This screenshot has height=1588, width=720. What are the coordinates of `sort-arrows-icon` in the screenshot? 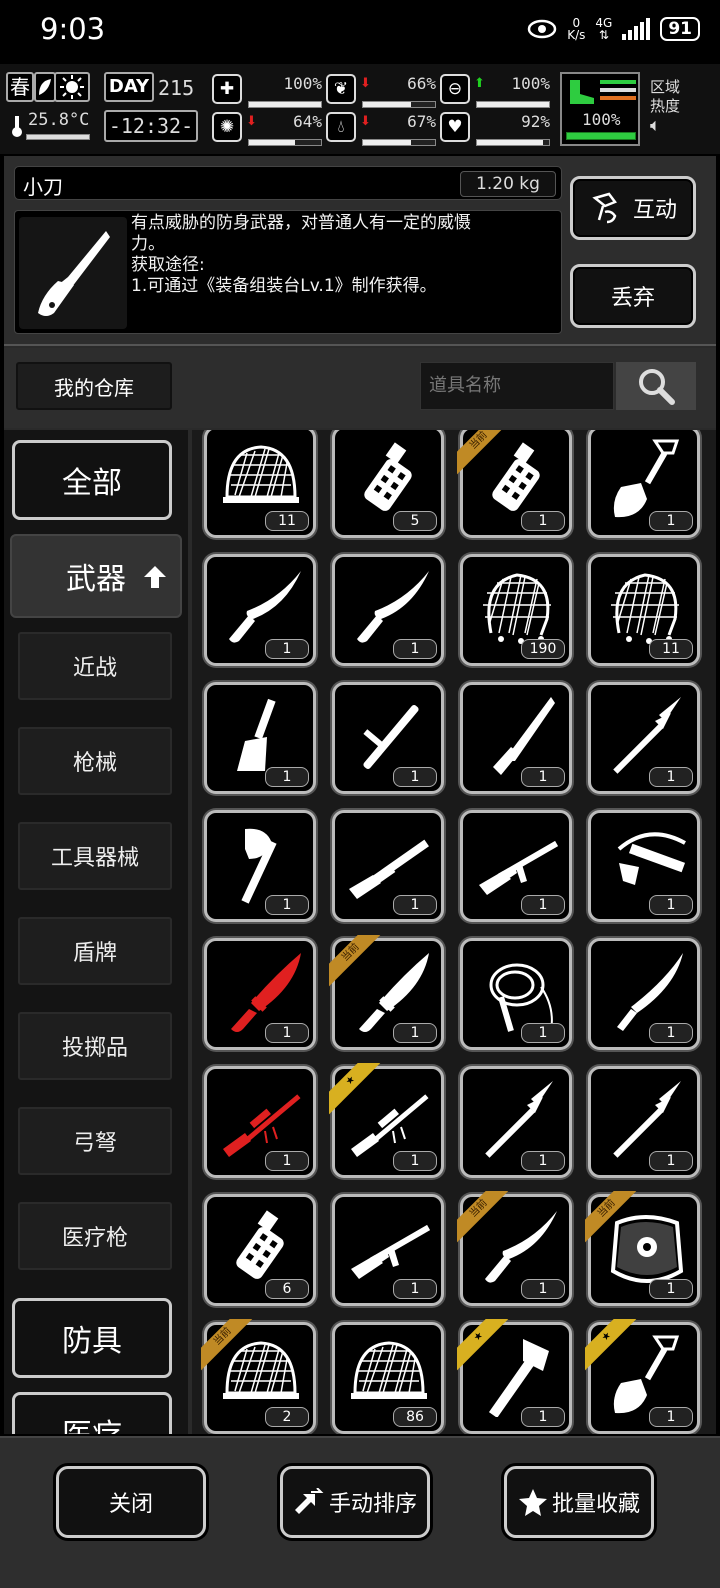 It's located at (309, 1501).